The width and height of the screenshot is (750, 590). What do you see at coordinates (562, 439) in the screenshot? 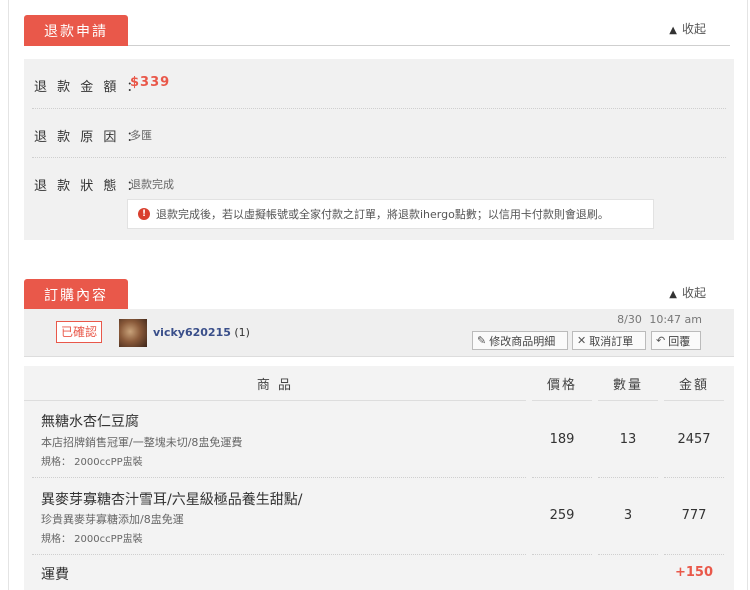
I see `item-price: 189` at bounding box center [562, 439].